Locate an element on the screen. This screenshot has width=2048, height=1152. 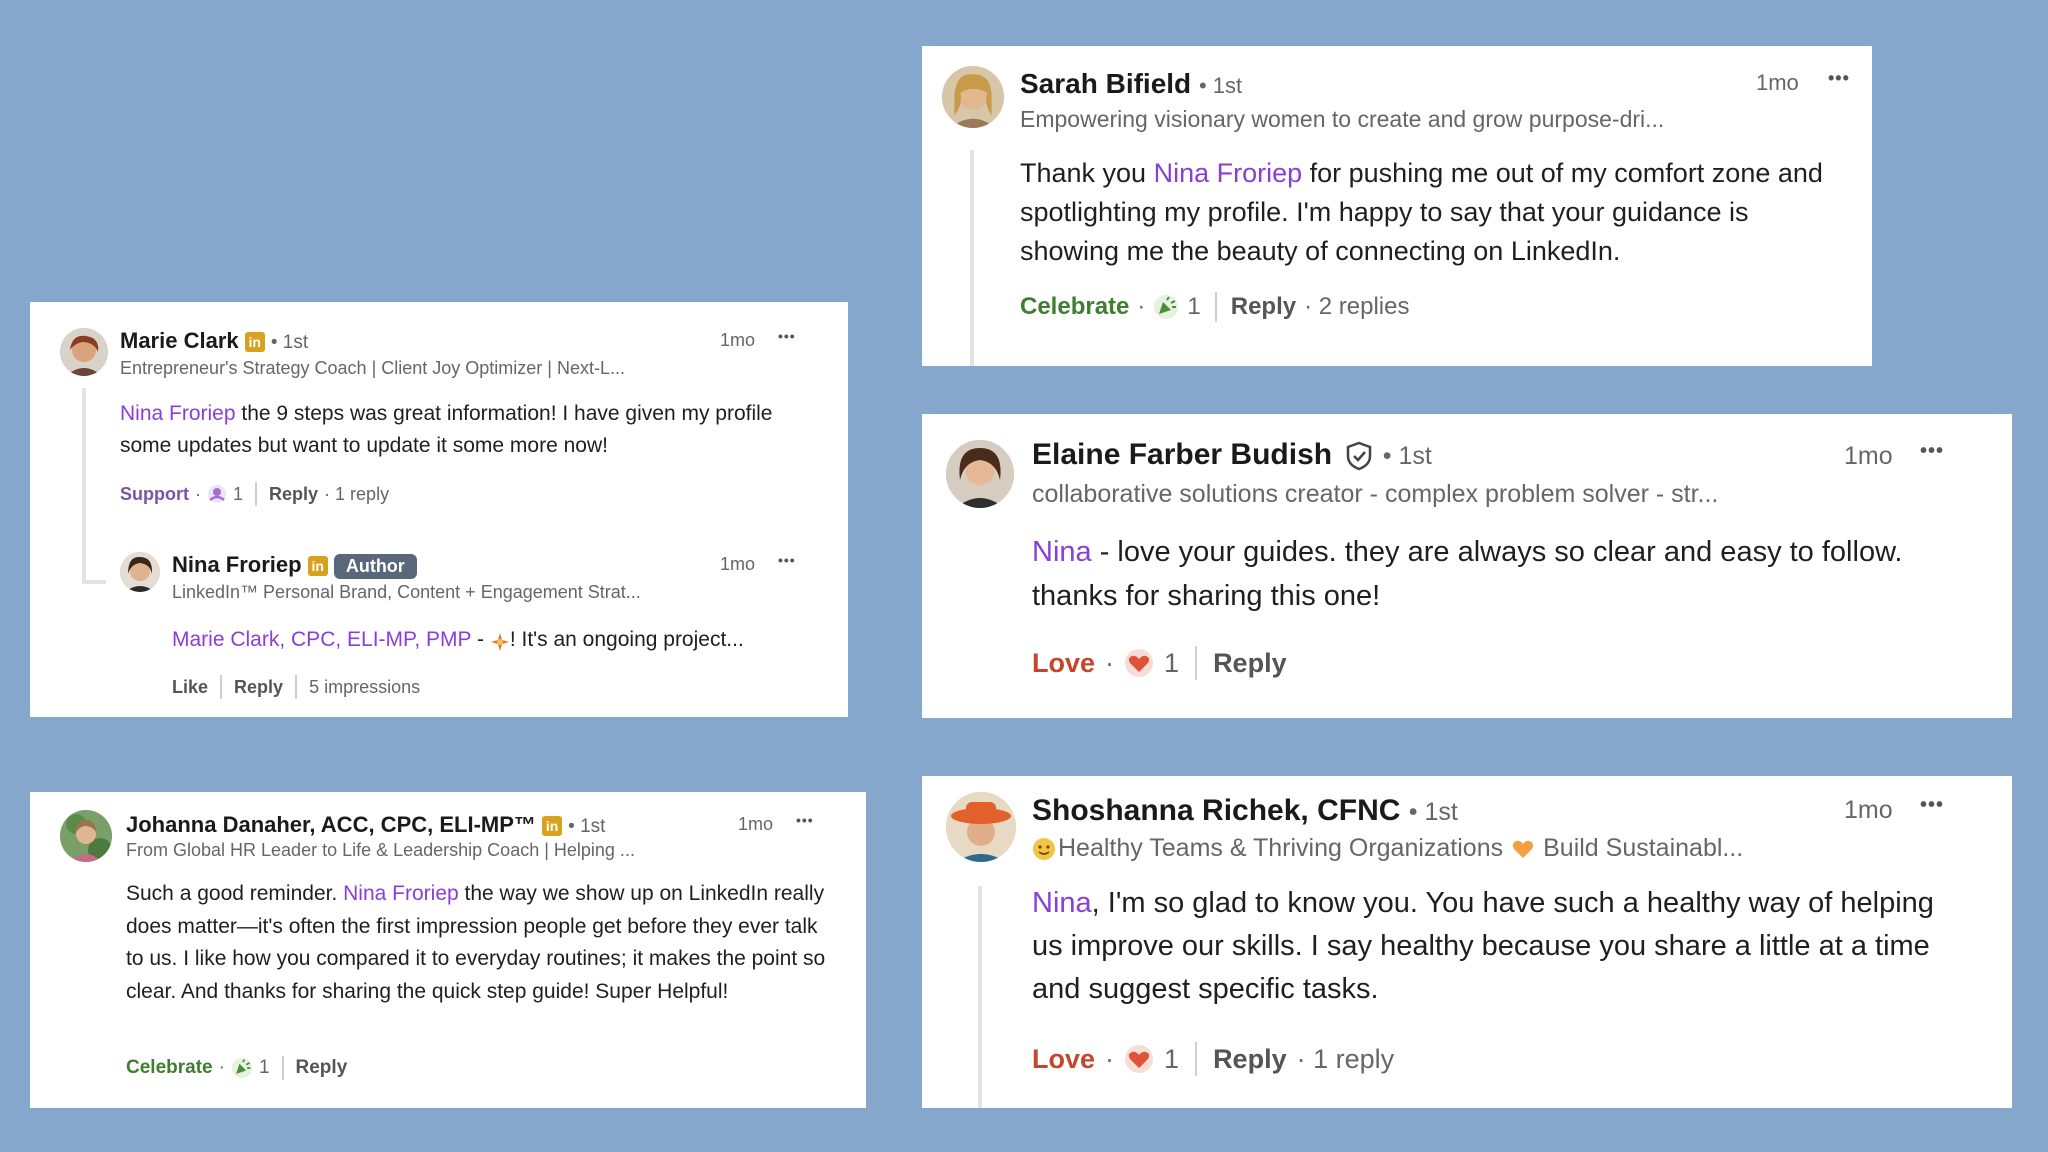
smiling-face-icon is located at coordinates (1044, 849).